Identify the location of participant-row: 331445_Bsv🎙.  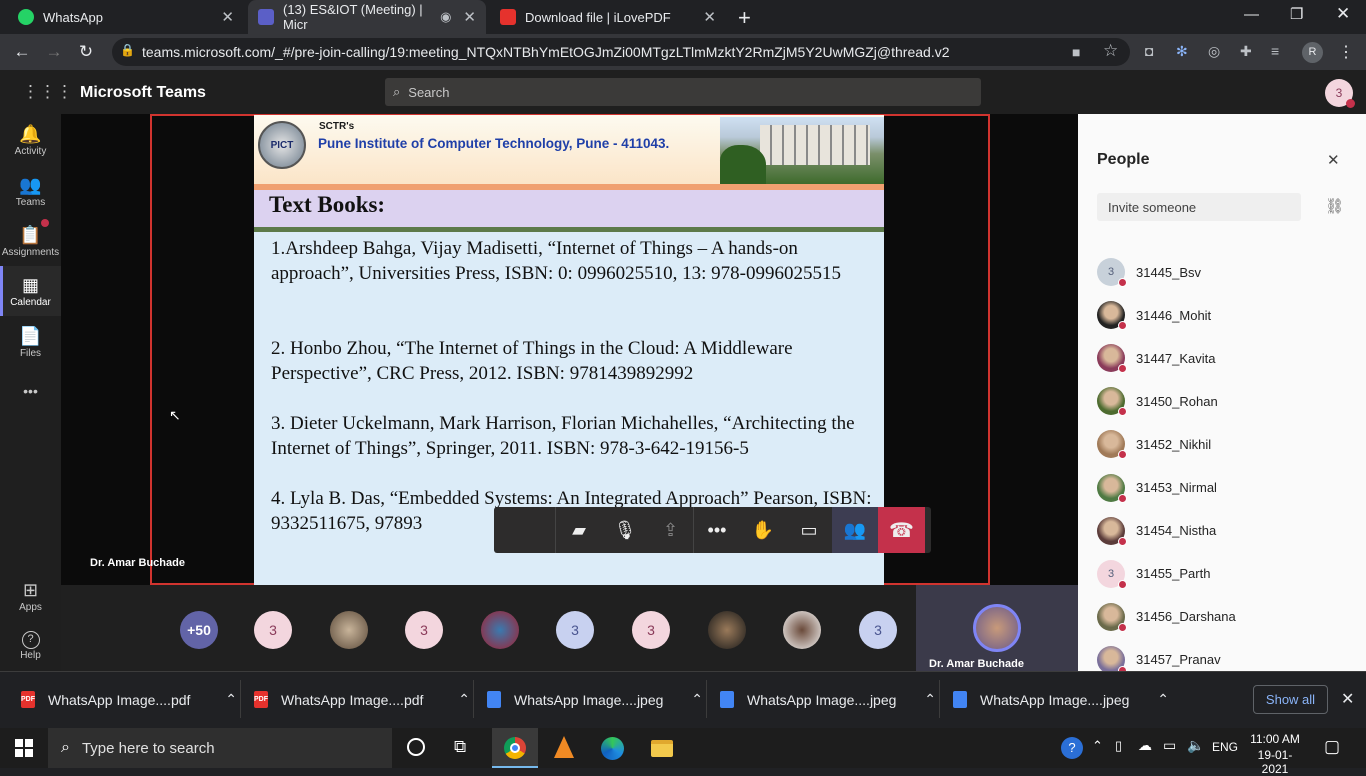
(1222, 272).